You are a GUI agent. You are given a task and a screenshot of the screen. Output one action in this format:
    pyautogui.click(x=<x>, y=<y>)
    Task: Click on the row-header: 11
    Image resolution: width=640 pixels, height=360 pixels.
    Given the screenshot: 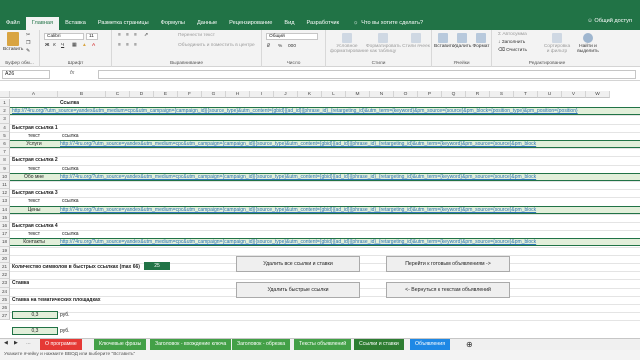 What is the action you would take?
    pyautogui.click(x=5, y=185)
    